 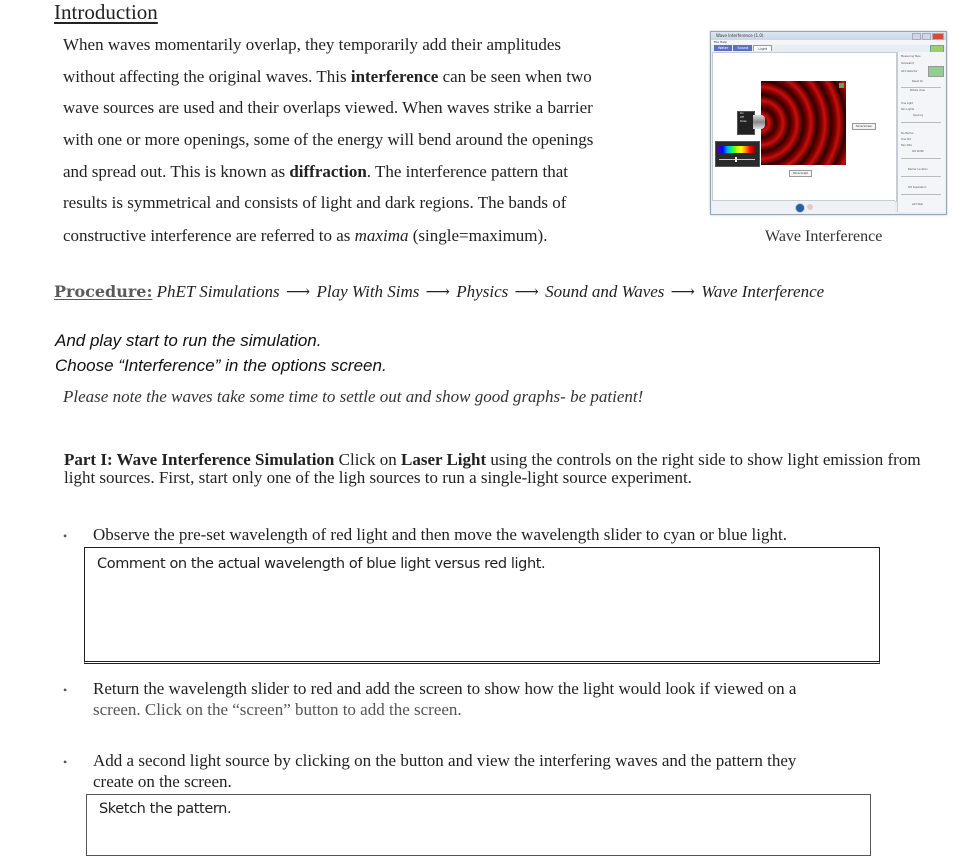 I want to click on control-reset-all: Reset All, so click(x=917, y=81).